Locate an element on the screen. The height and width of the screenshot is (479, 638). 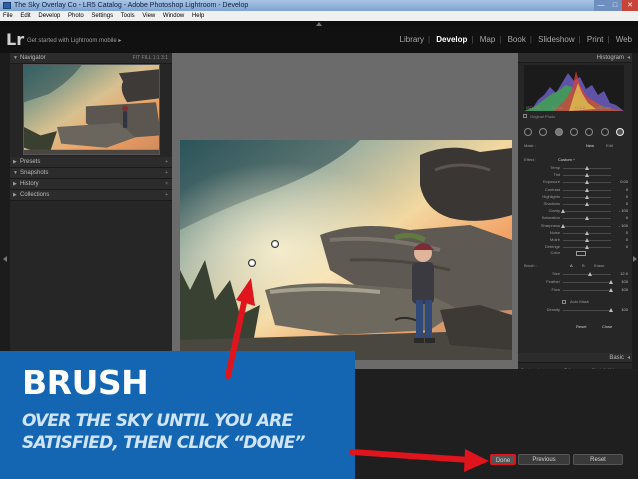
arrow-to-done is located at coordinates (411, 456).